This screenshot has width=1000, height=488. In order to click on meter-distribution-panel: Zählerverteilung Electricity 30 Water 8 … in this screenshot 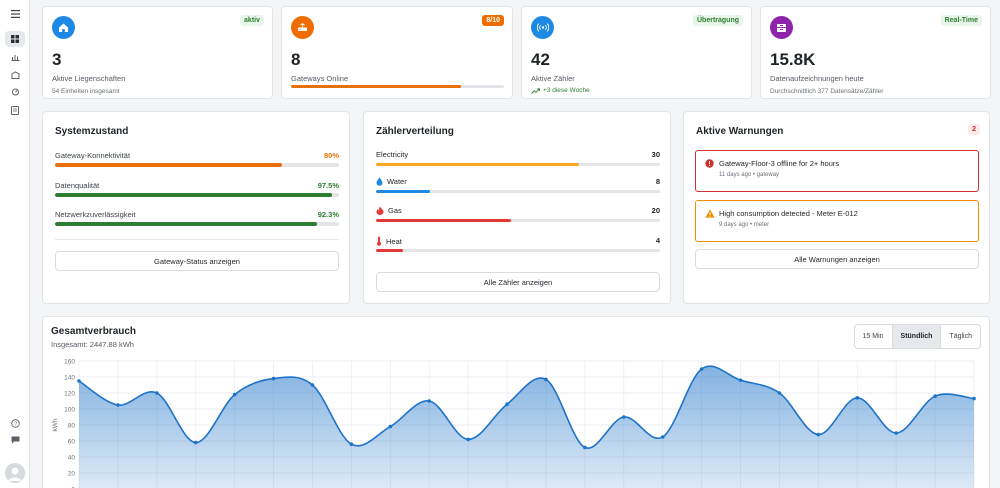, I will do `click(517, 207)`.